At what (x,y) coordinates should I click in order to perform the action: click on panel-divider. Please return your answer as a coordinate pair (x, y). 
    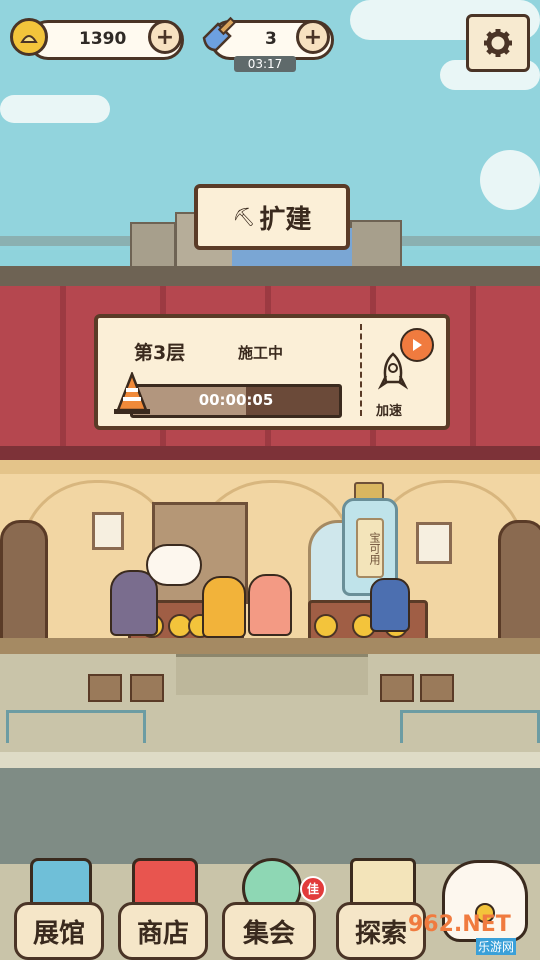
    Looking at the image, I should click on (362, 370).